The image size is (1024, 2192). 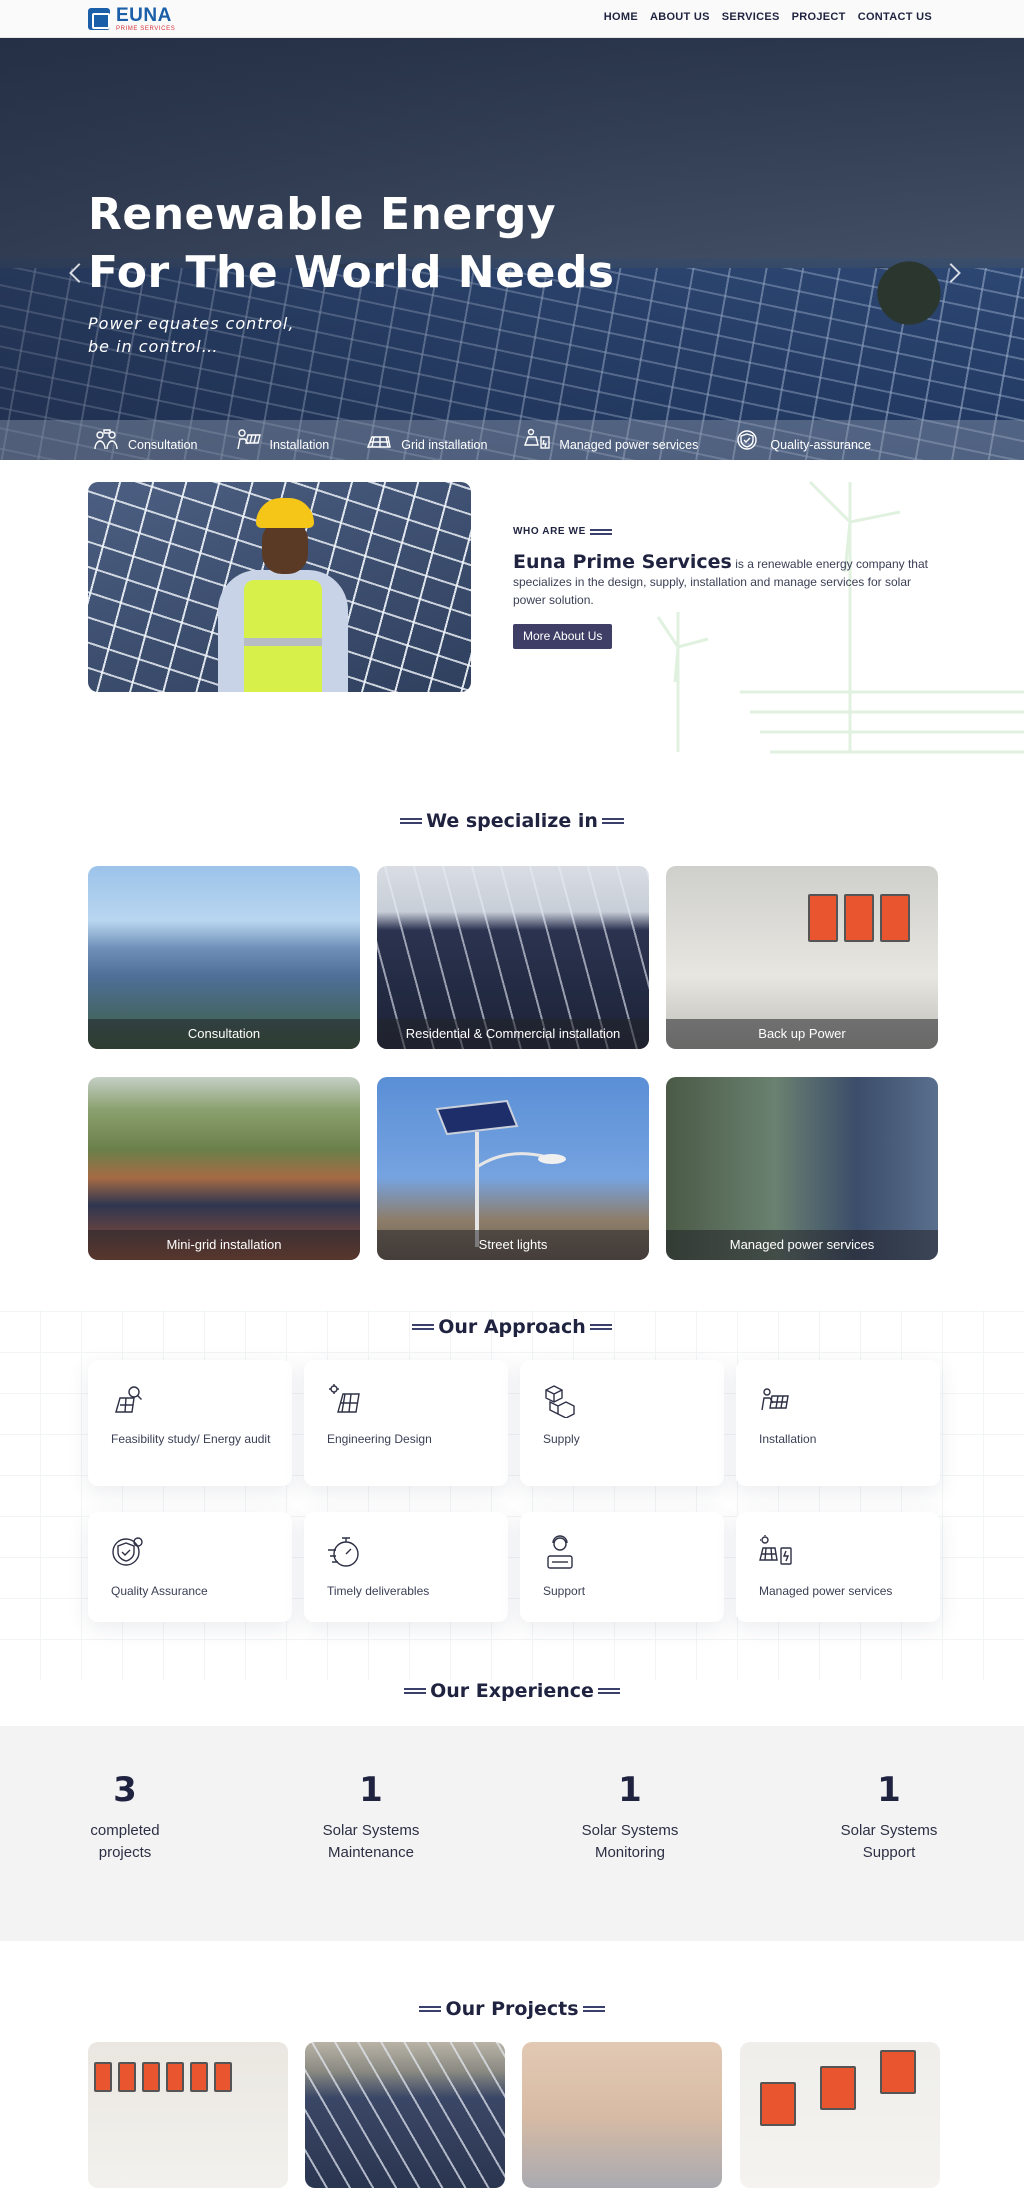 What do you see at coordinates (145, 440) in the screenshot?
I see `feature-consultation: Consultation` at bounding box center [145, 440].